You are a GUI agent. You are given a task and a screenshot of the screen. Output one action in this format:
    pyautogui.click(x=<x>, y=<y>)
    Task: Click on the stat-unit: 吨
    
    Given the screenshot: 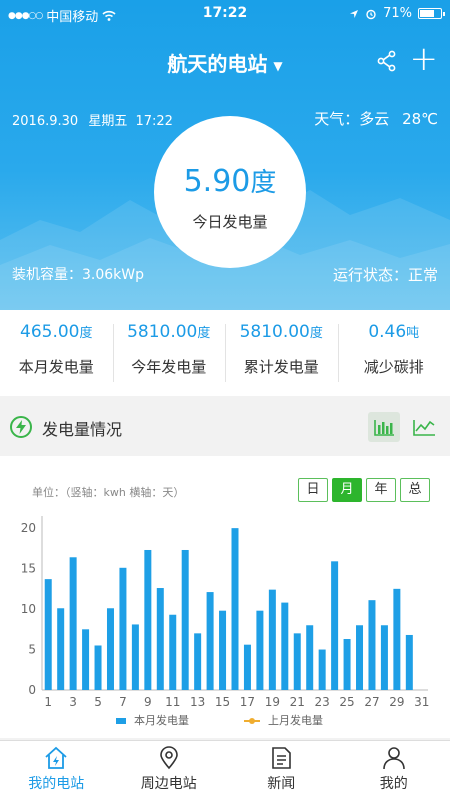 What is the action you would take?
    pyautogui.click(x=413, y=333)
    